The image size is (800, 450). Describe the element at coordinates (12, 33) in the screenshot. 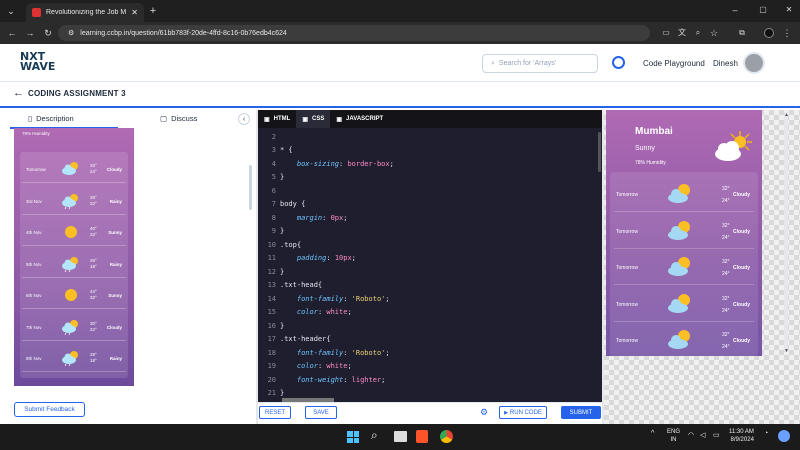

I see `back-icon: ←` at that location.